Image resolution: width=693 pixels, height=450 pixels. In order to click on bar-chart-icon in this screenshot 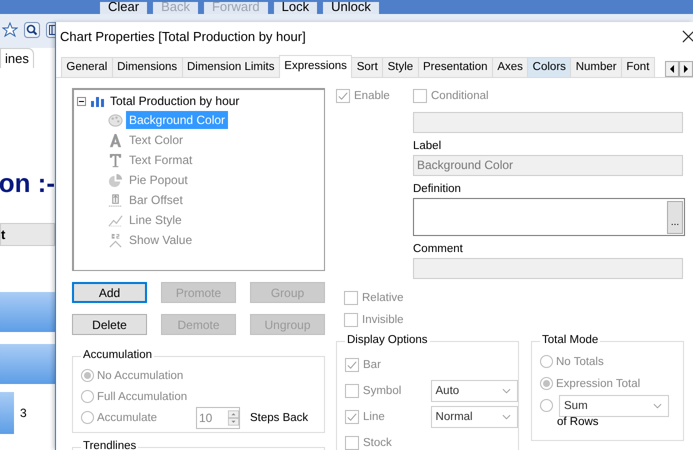, I will do `click(98, 101)`.